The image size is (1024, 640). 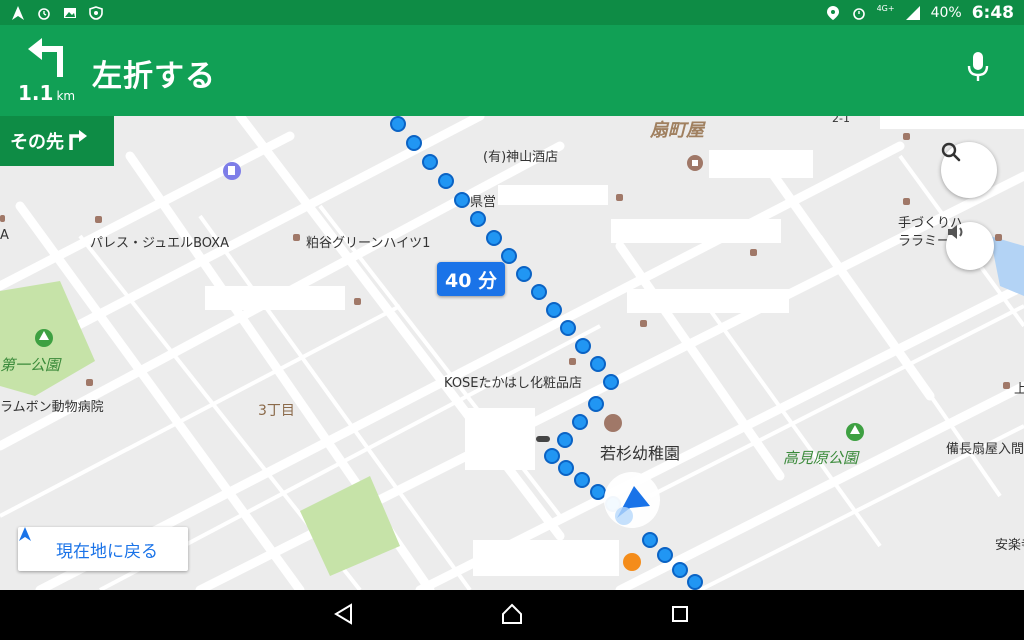 What do you see at coordinates (483, 200) in the screenshot?
I see `map-label-prefectural: 県営` at bounding box center [483, 200].